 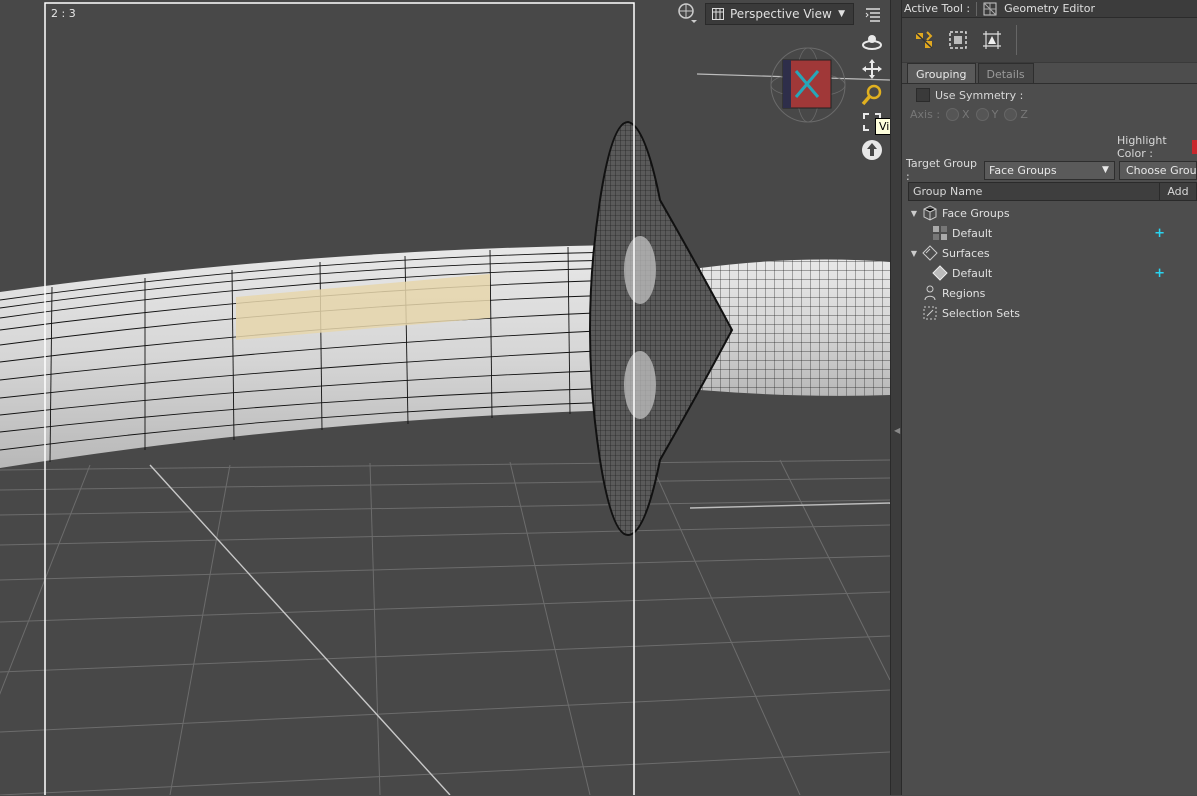 I want to click on axis-label: Axis :, so click(x=925, y=114).